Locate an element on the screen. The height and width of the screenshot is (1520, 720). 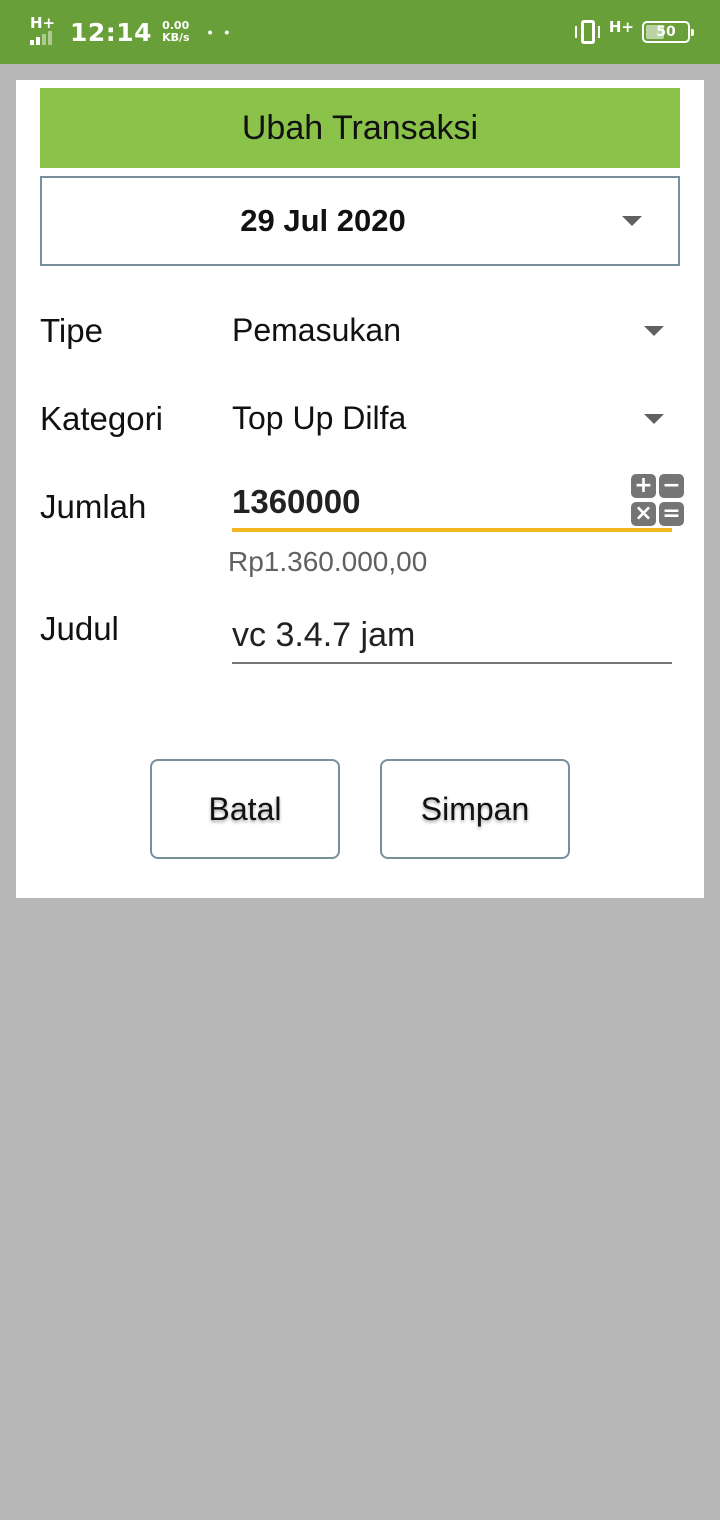
category-dropdown: Top Up Dilfa is located at coordinates (451, 420).